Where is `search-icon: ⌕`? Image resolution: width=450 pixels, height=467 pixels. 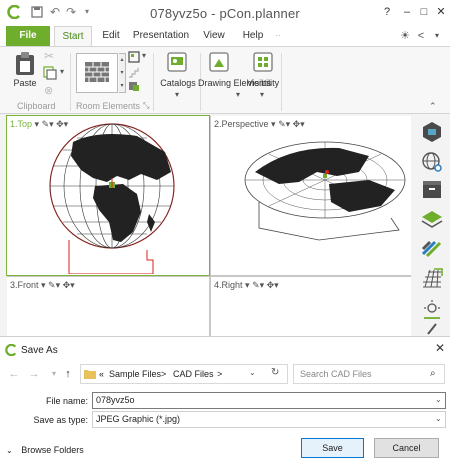
search-icon: ⌕ is located at coordinates (433, 373).